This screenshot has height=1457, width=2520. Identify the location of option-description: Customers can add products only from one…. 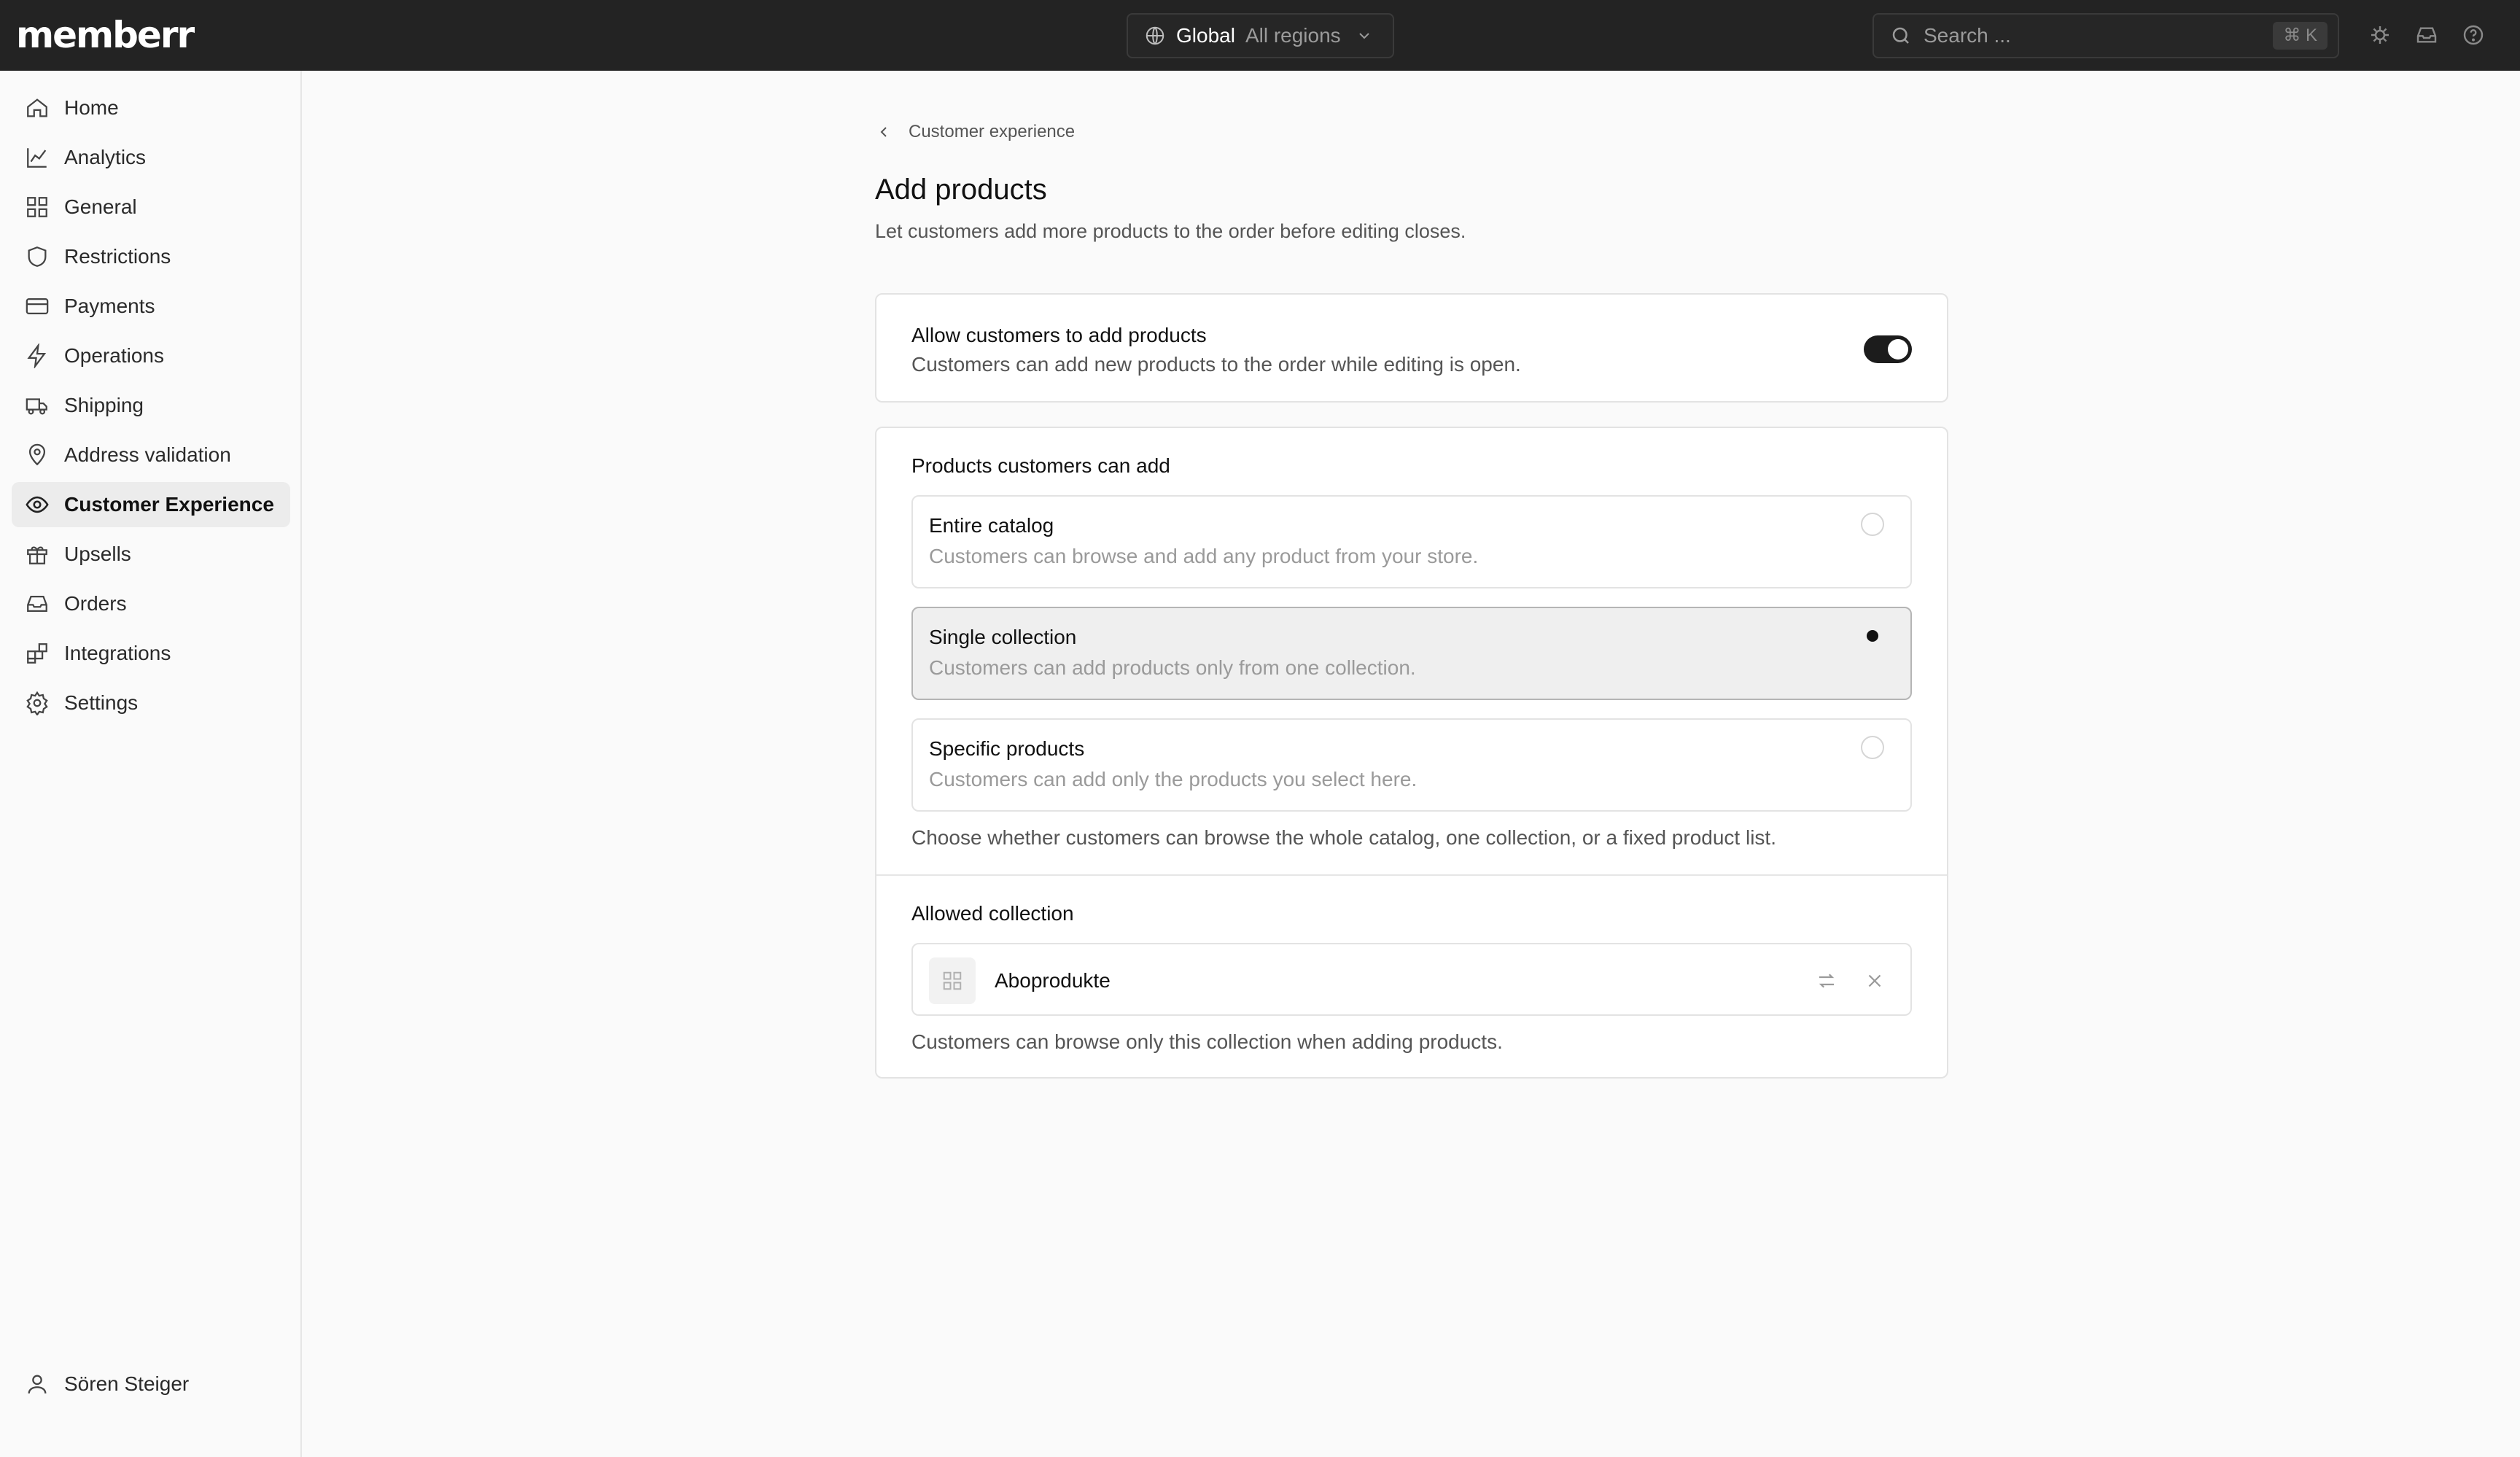
(1172, 667).